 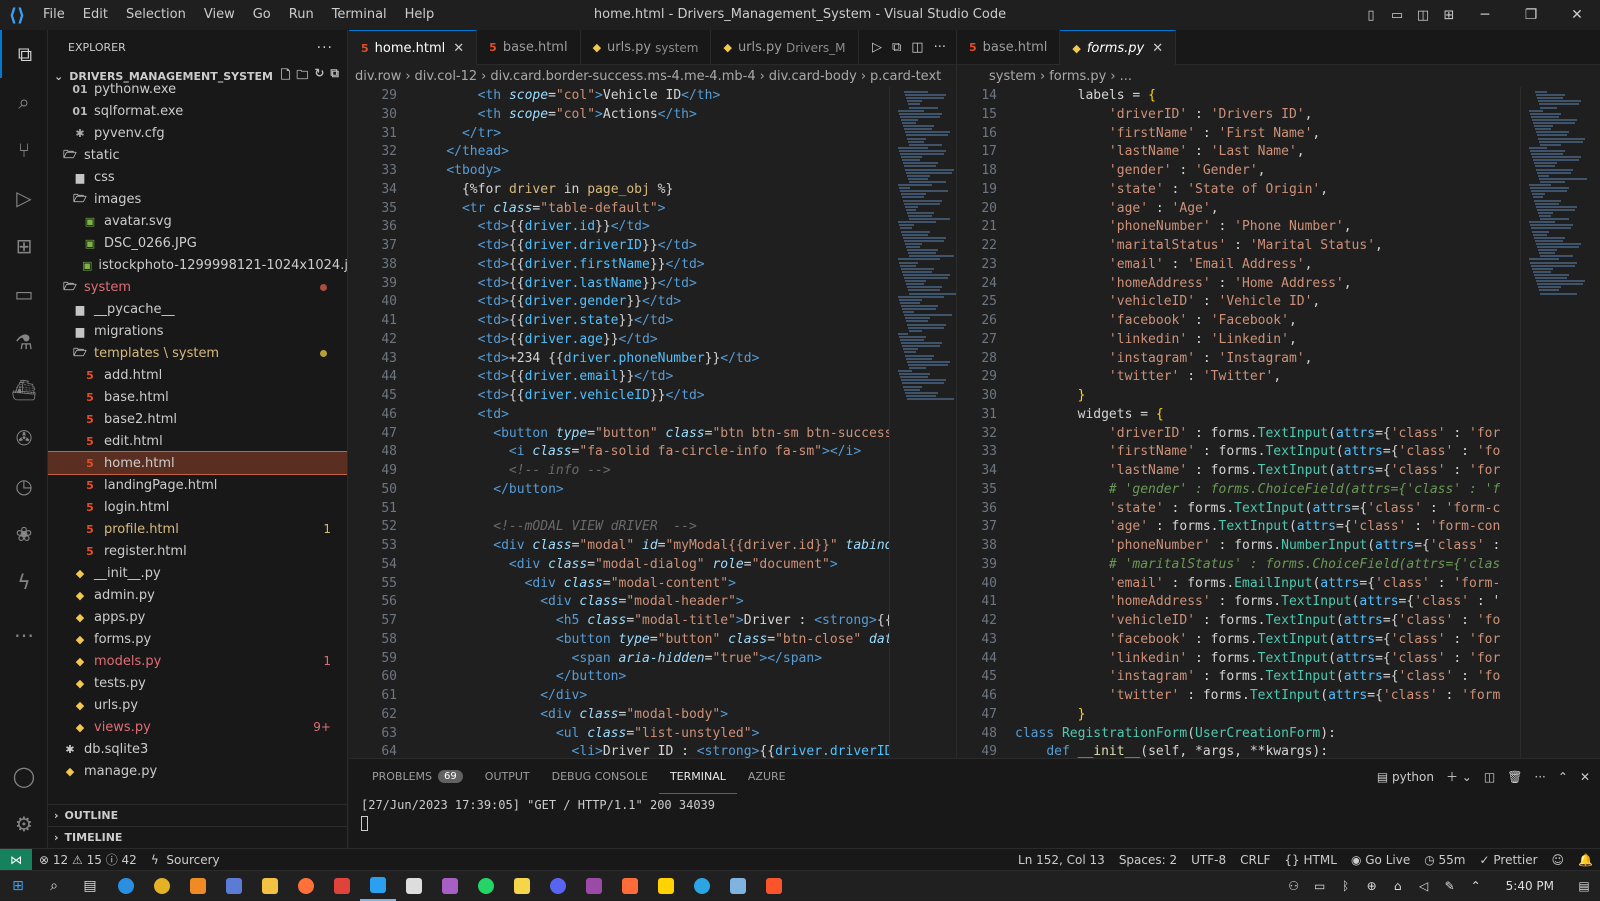 What do you see at coordinates (813, 76) in the screenshot?
I see `breadcrumb-item: div.card-body` at bounding box center [813, 76].